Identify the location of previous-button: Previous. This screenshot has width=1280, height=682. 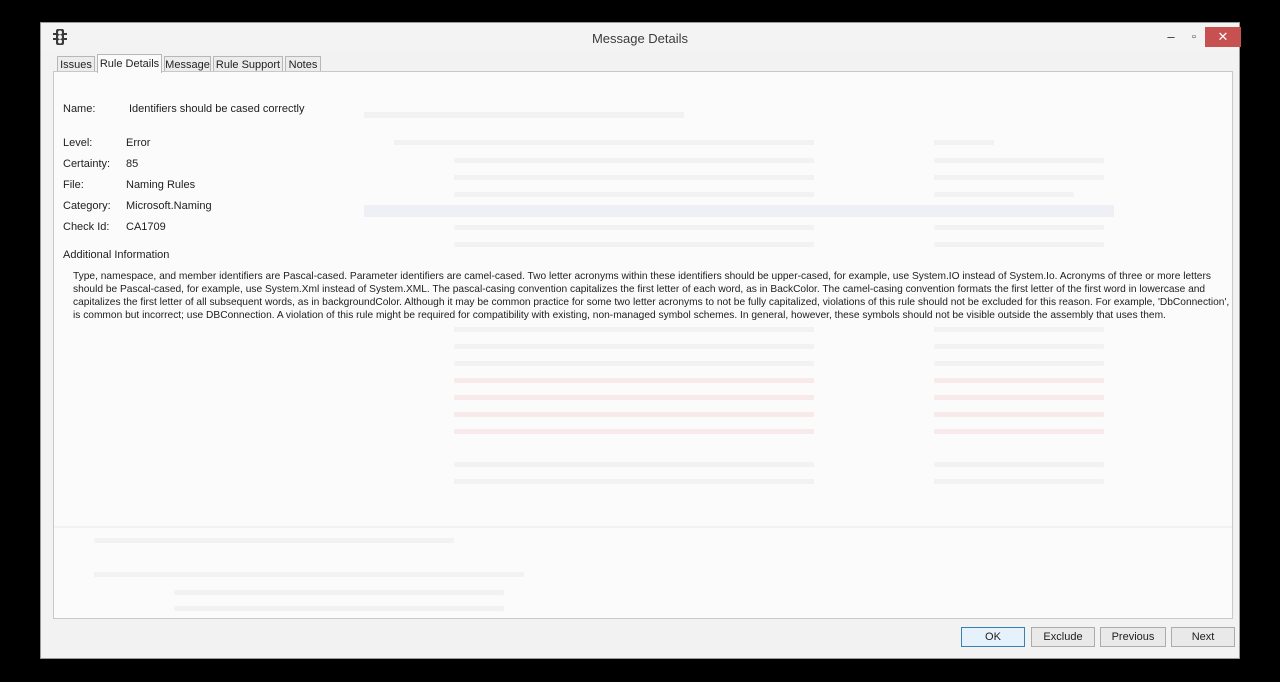
(1133, 637).